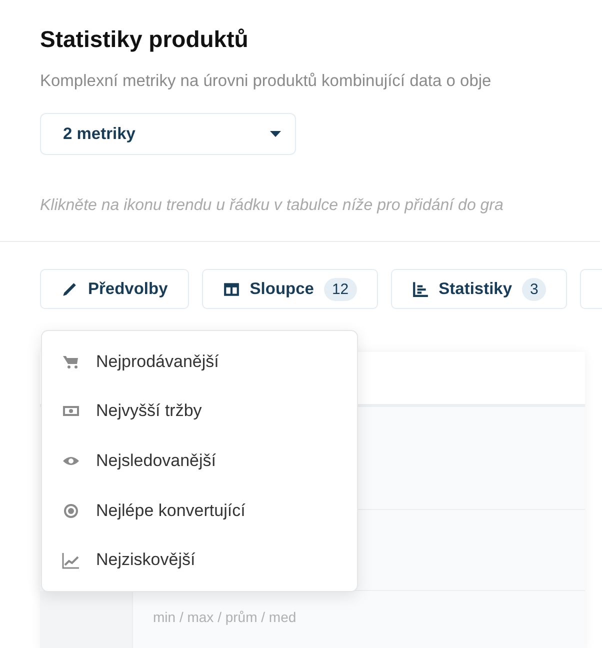 This screenshot has width=602, height=648. Describe the element at coordinates (290, 289) in the screenshot. I see `toolbar-button: Sloupce 12` at that location.